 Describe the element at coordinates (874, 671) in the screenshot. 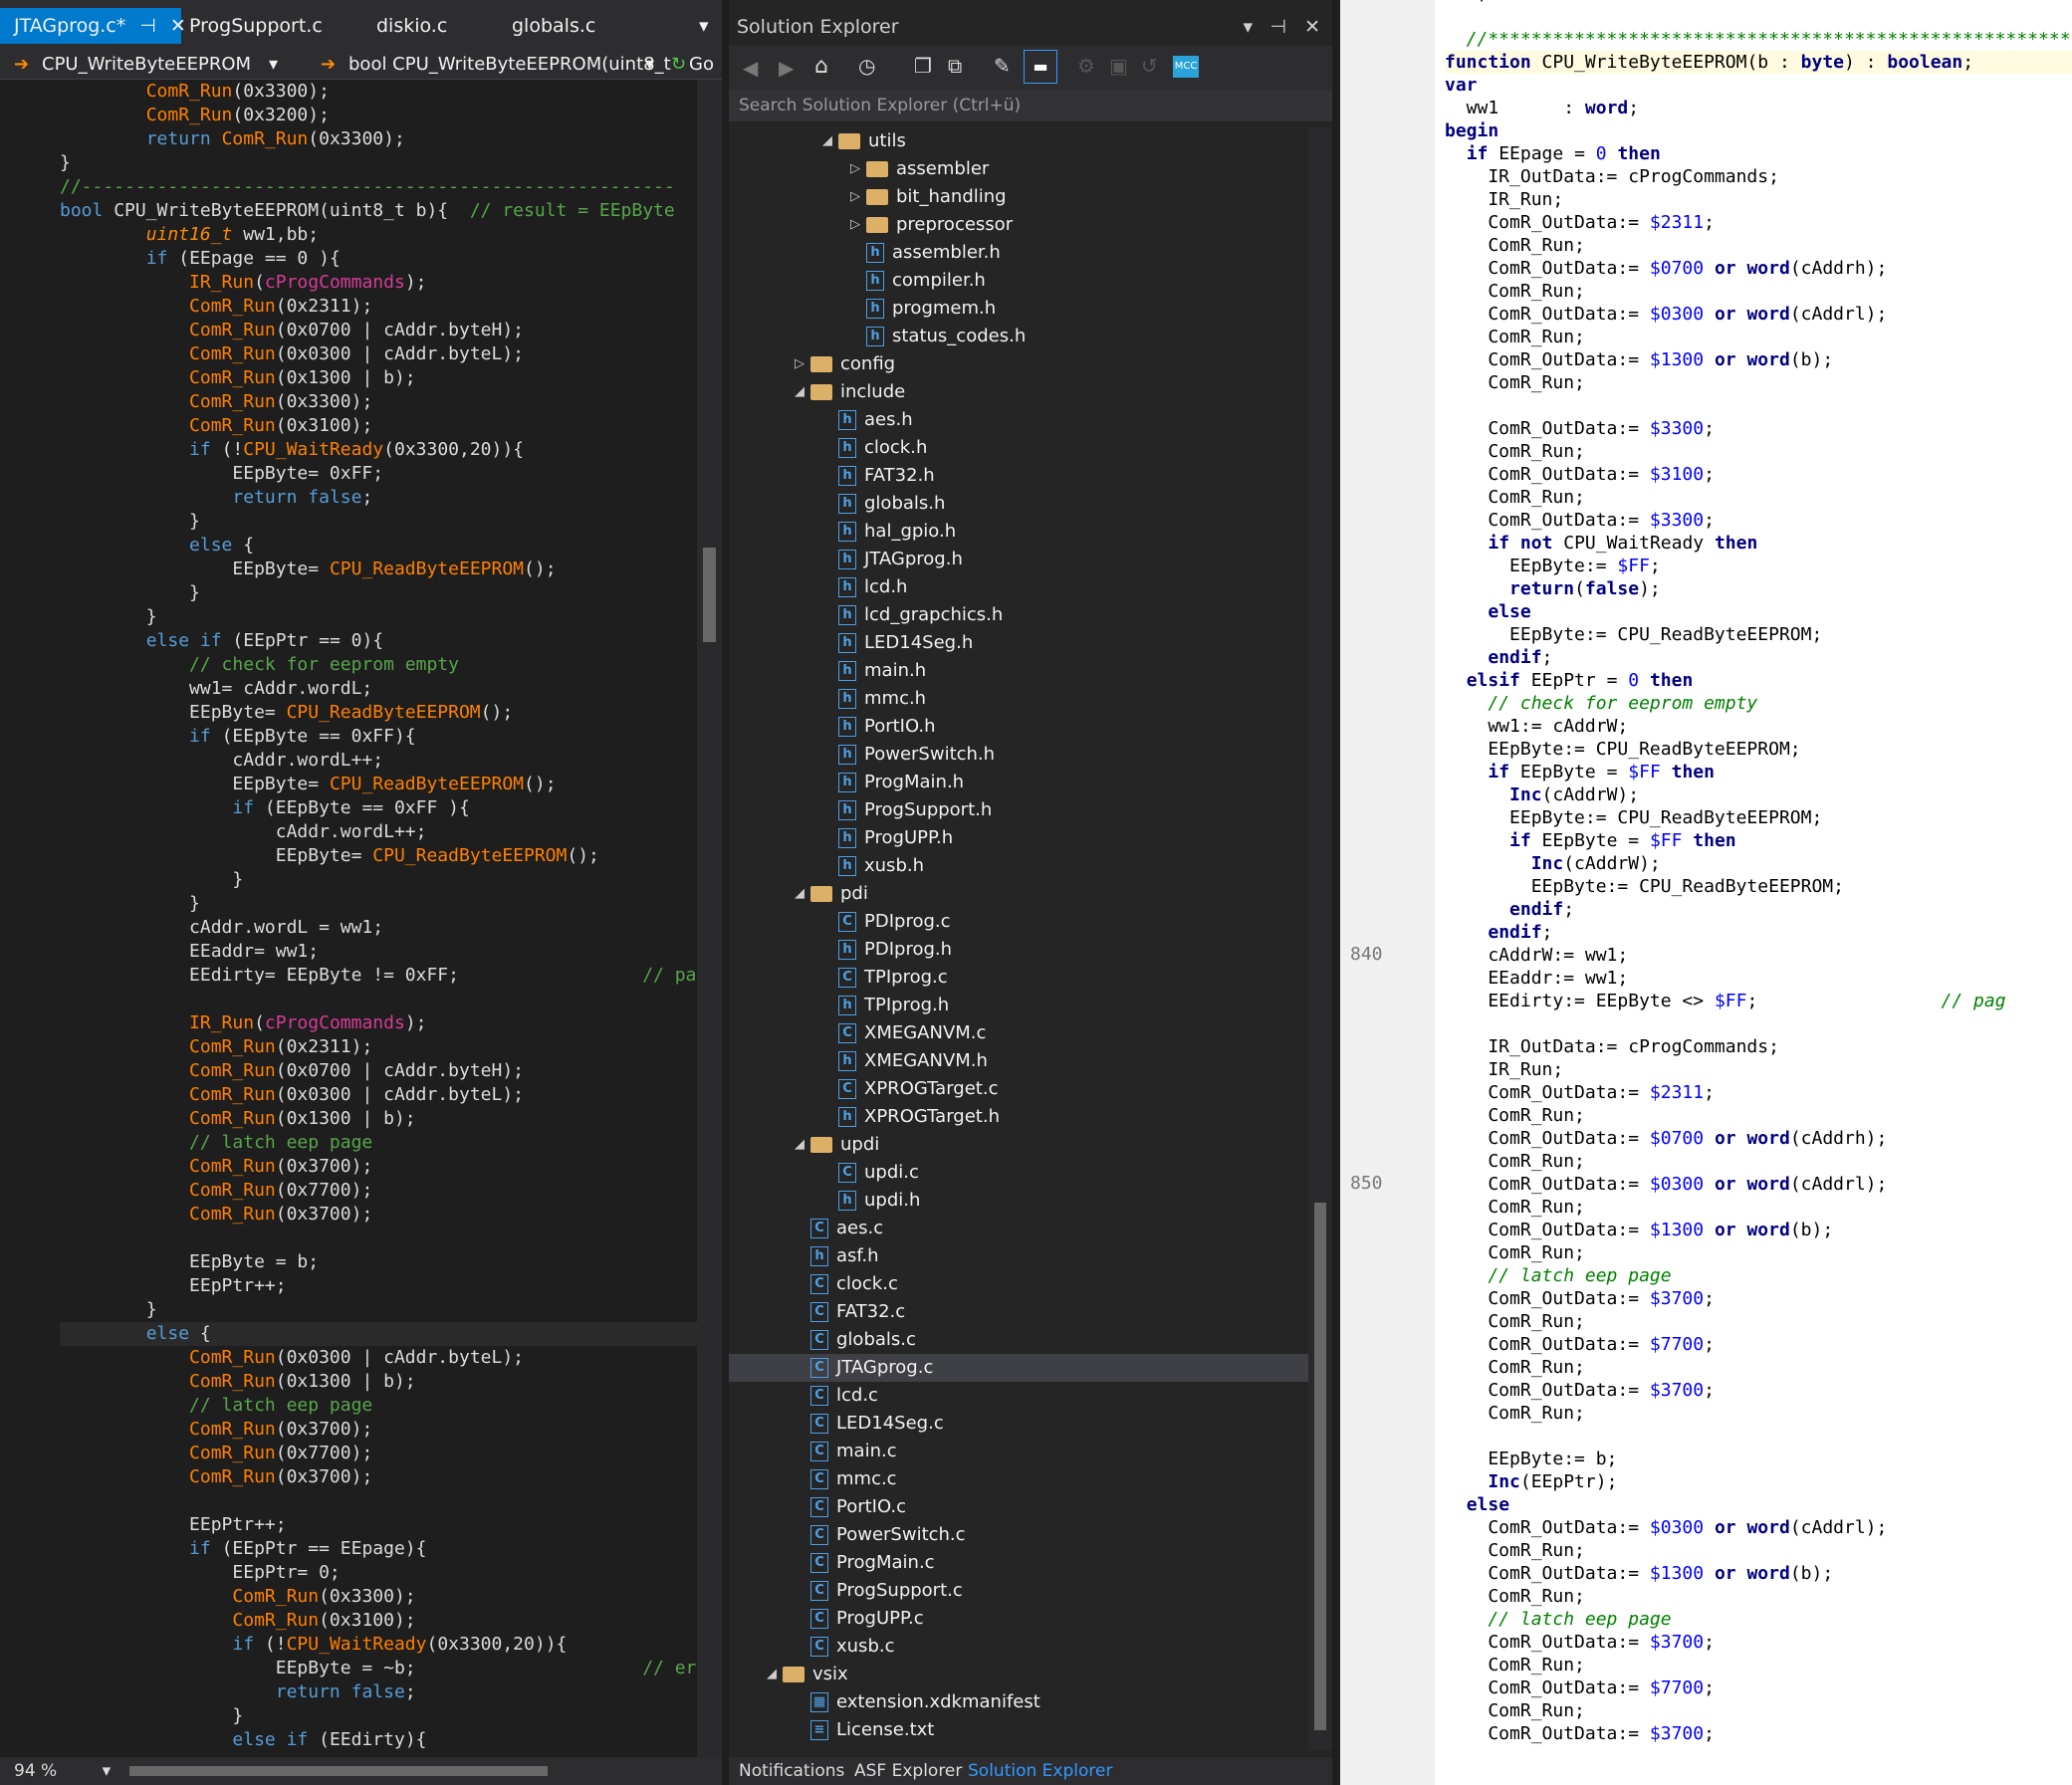

I see `tree-item: h main.h` at that location.